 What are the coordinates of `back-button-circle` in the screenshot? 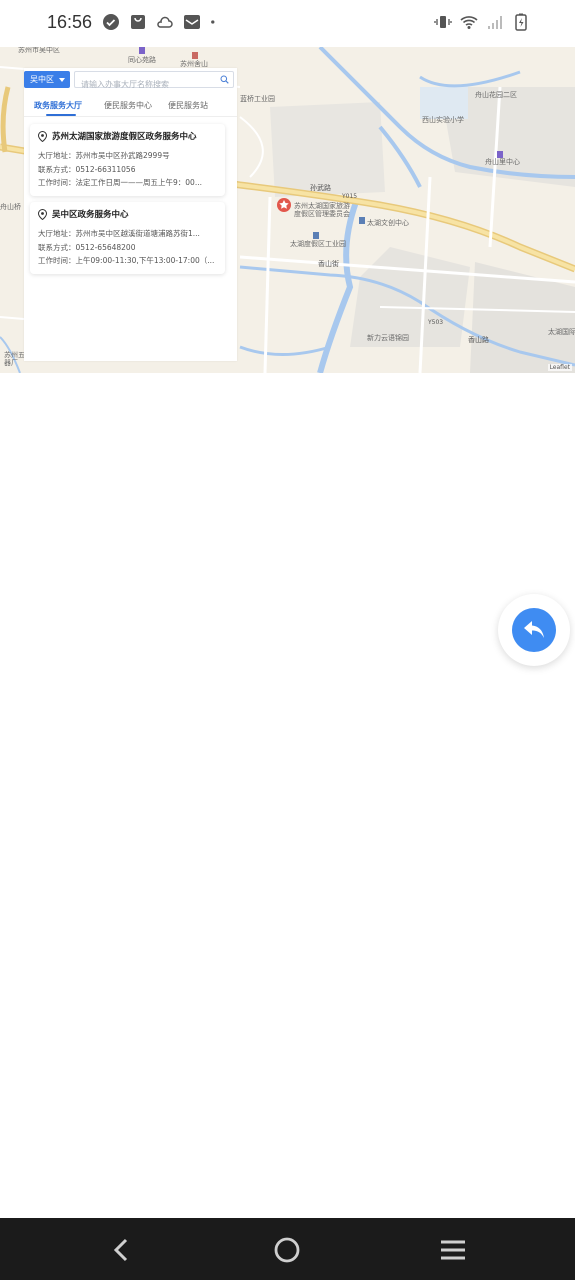 It's located at (534, 630).